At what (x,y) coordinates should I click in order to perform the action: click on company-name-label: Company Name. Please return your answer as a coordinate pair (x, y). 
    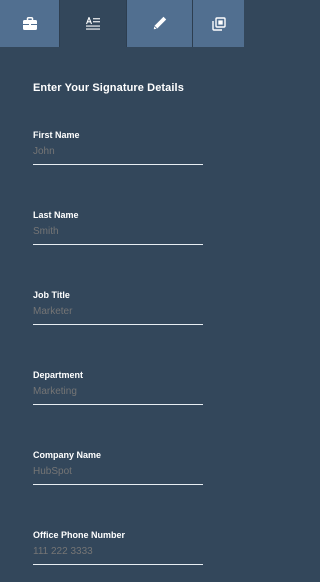
    Looking at the image, I should click on (67, 455).